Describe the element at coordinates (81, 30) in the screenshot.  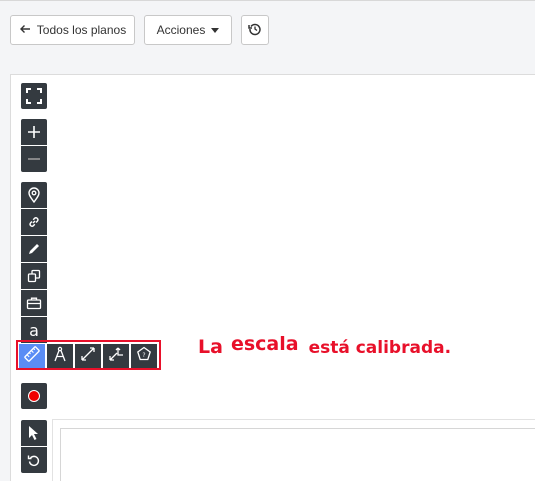
I see `all-plans-label: Todos los planos` at that location.